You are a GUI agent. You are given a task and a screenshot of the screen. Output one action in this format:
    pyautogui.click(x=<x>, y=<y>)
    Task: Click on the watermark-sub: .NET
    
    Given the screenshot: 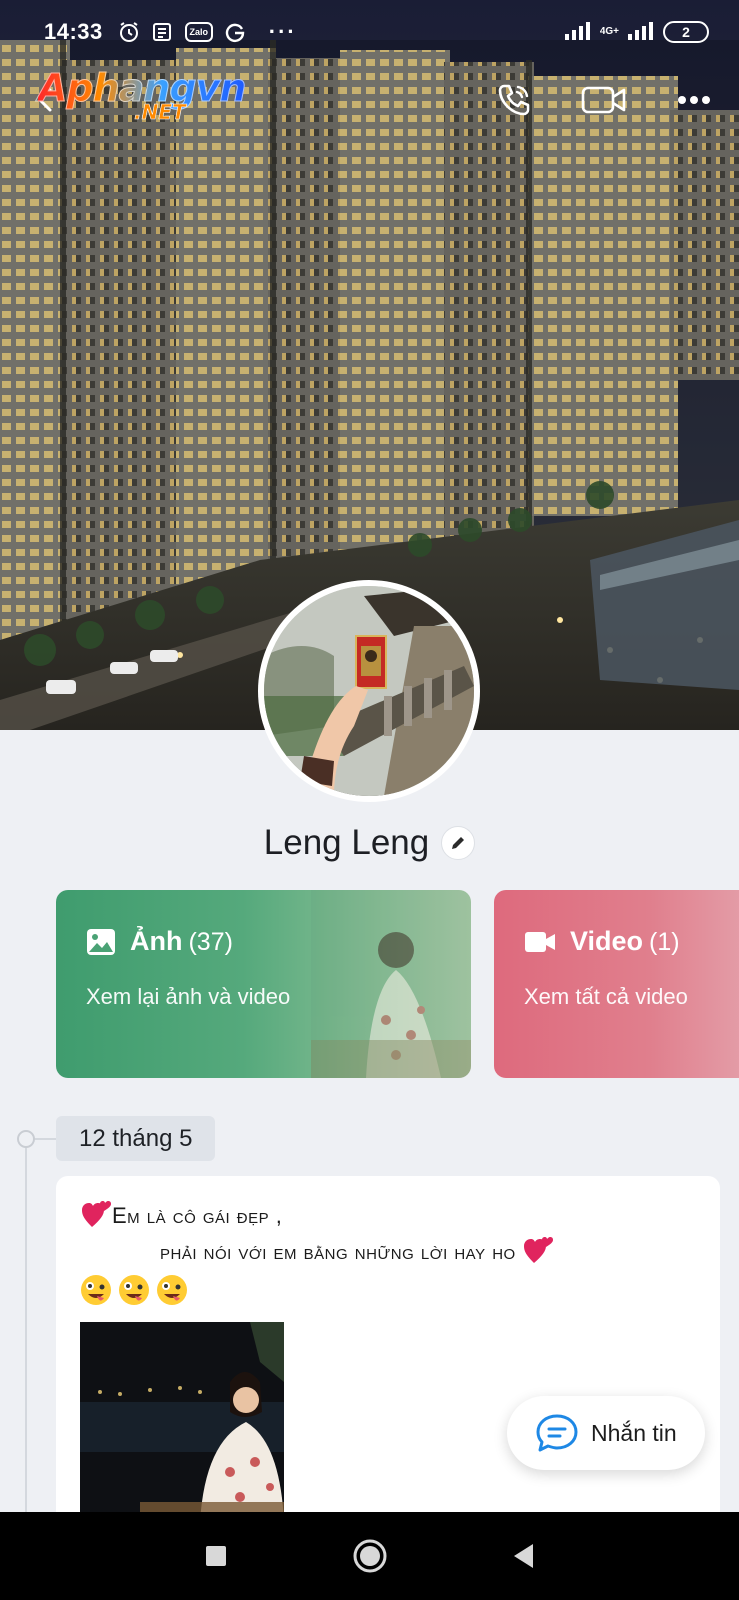 What is the action you would take?
    pyautogui.click(x=160, y=112)
    